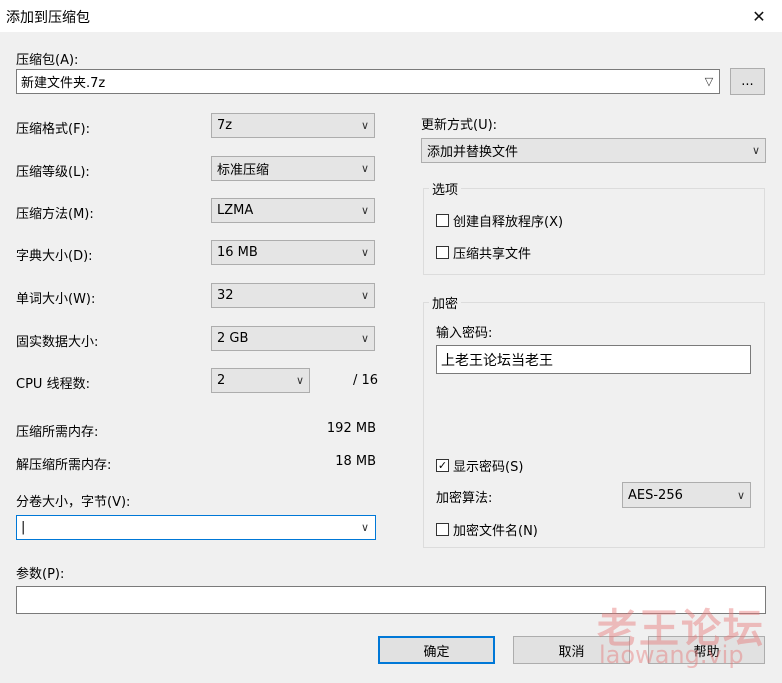 This screenshot has height=683, width=782. I want to click on archive-path-combo: 新建文件夹.7z ▽, so click(368, 81).